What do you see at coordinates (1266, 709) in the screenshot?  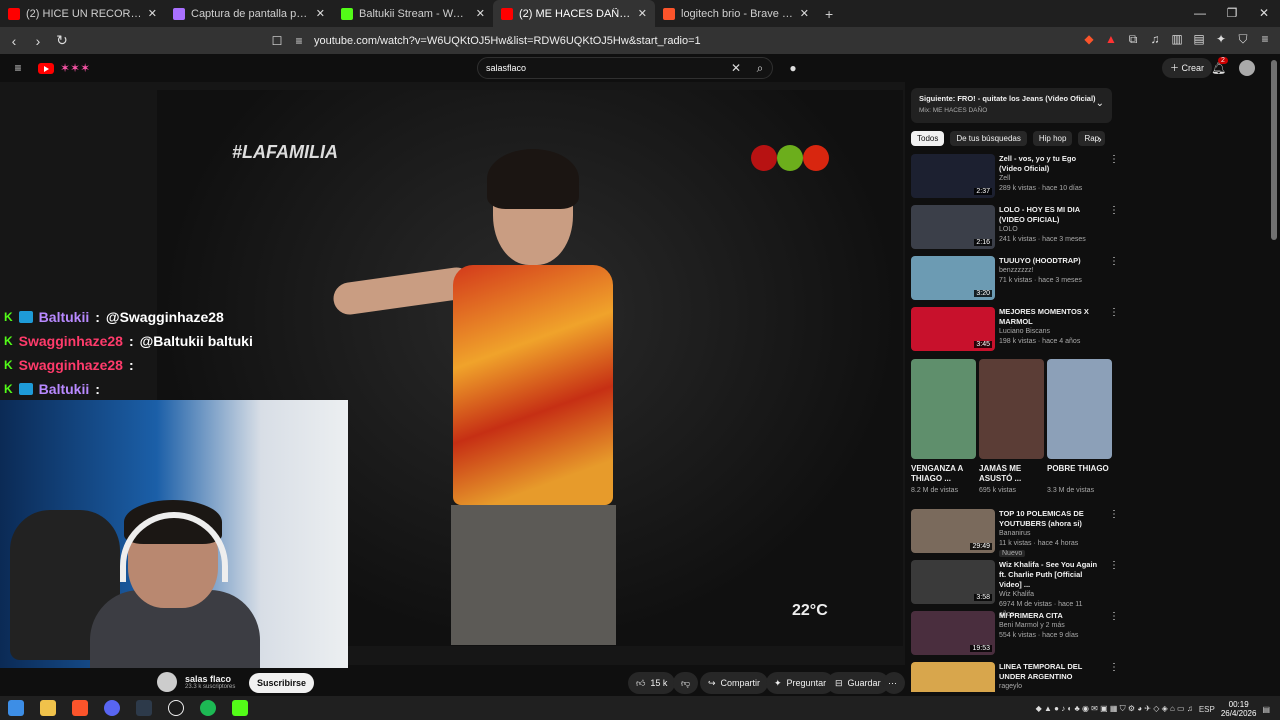 I see `notification-center-icon: ▤` at bounding box center [1266, 709].